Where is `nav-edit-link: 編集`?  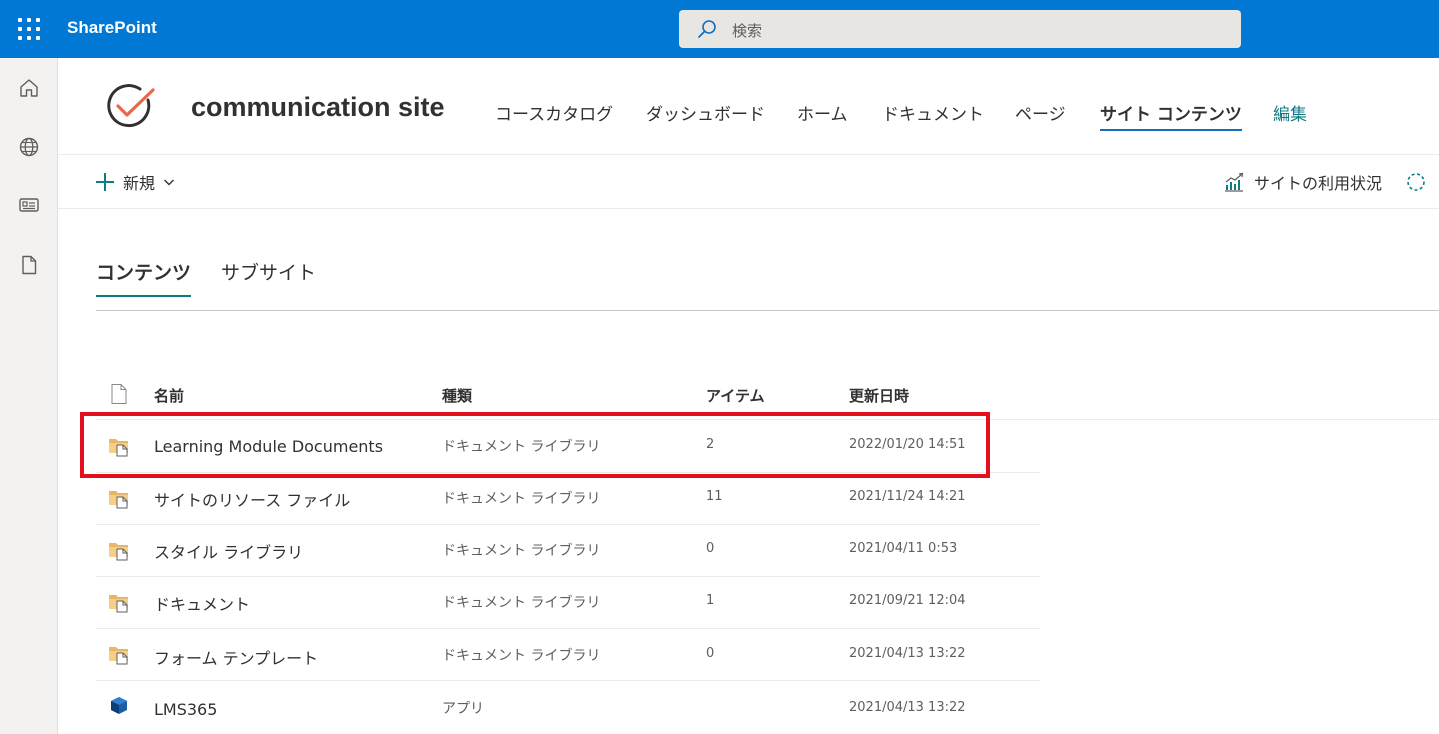
nav-edit-link: 編集 is located at coordinates (1290, 112).